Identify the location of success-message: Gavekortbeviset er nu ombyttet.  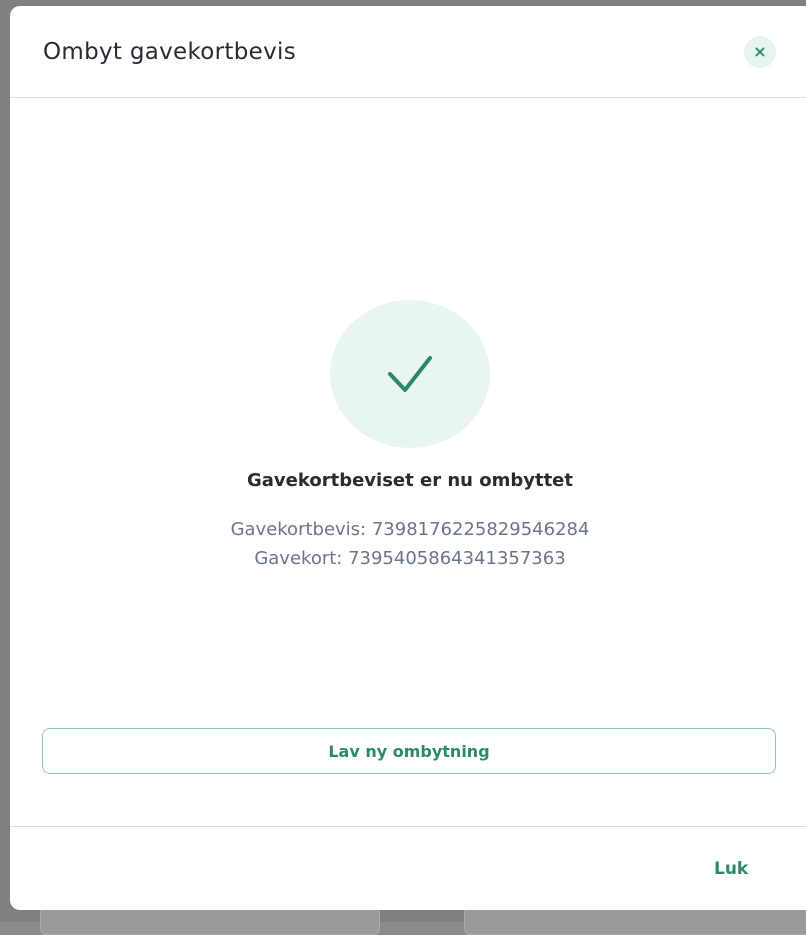
(410, 480).